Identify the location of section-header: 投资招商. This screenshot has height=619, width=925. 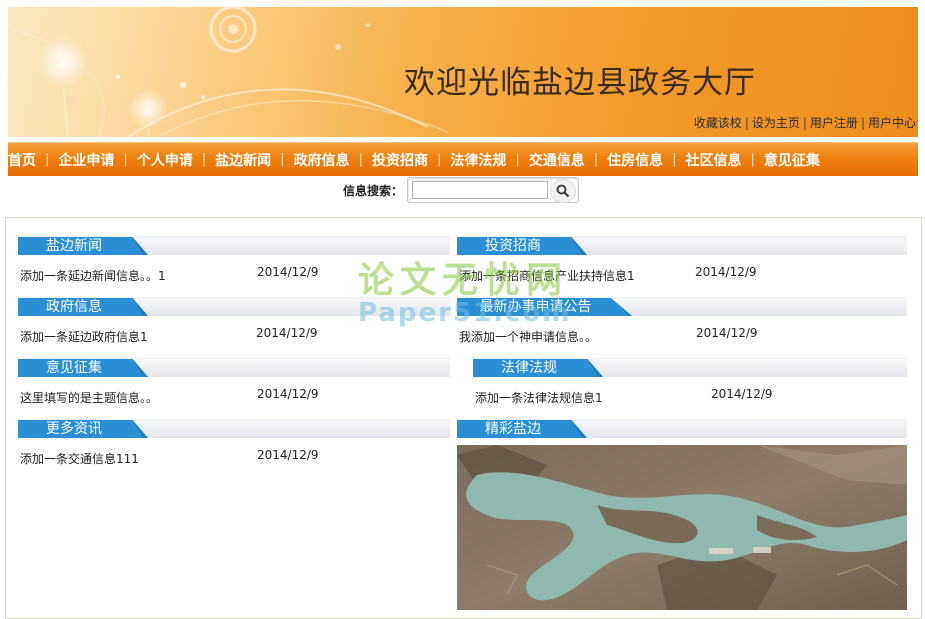
(682, 245).